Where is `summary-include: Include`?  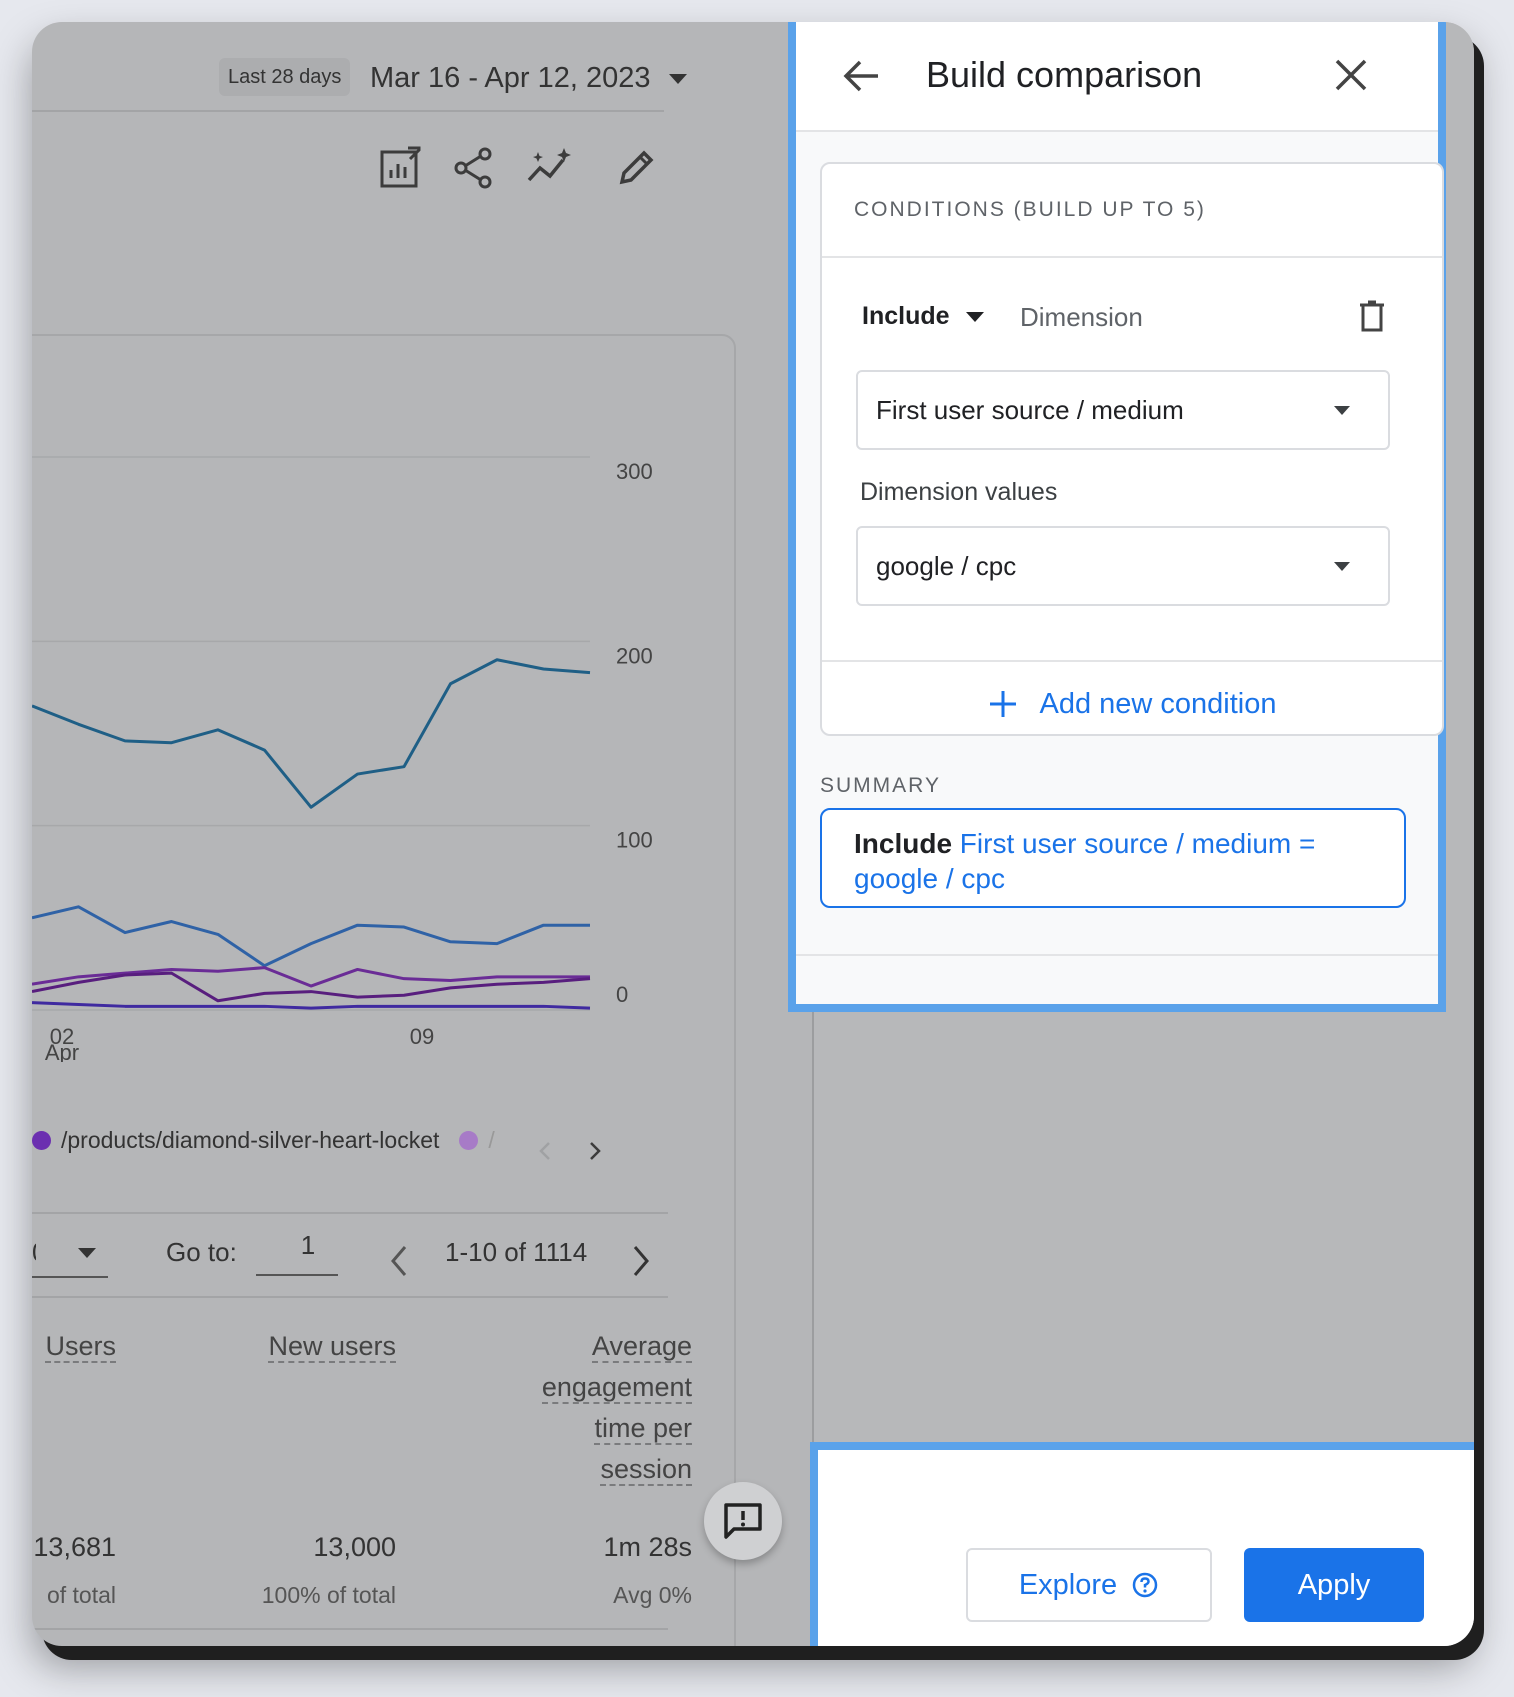
summary-include: Include is located at coordinates (903, 843).